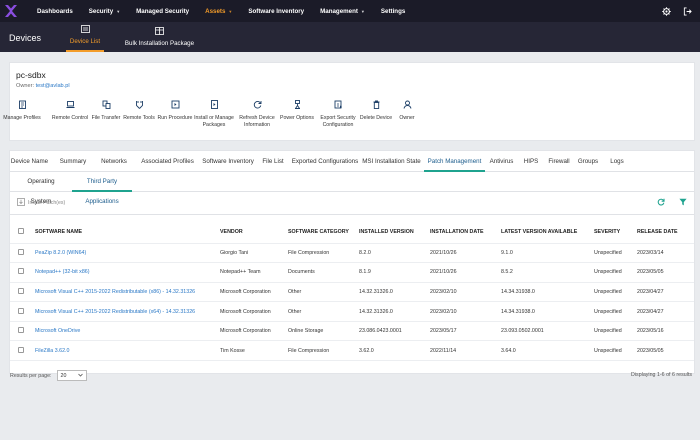 The width and height of the screenshot is (700, 440). I want to click on nav-item-security: Security ▼, so click(104, 11).